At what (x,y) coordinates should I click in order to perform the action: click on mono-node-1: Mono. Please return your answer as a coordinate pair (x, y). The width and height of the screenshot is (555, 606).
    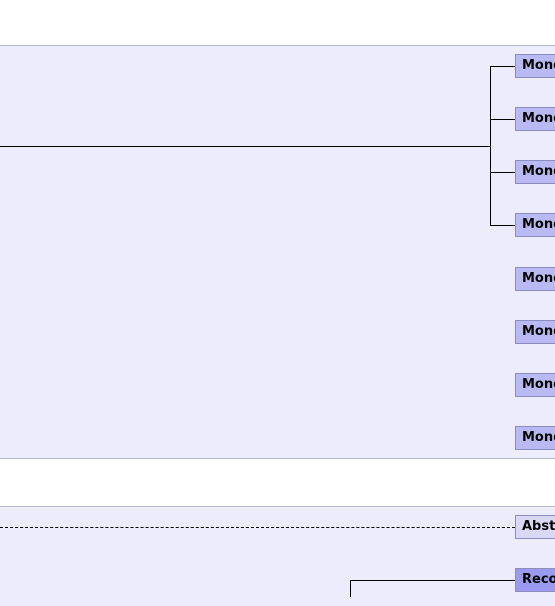
    Looking at the image, I should click on (535, 66).